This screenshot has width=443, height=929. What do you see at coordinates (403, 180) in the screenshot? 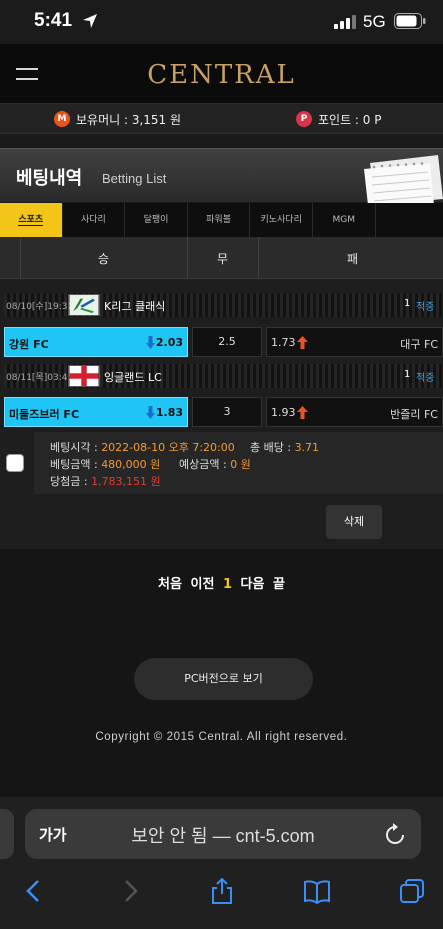
I see `paper-sheets-icon` at bounding box center [403, 180].